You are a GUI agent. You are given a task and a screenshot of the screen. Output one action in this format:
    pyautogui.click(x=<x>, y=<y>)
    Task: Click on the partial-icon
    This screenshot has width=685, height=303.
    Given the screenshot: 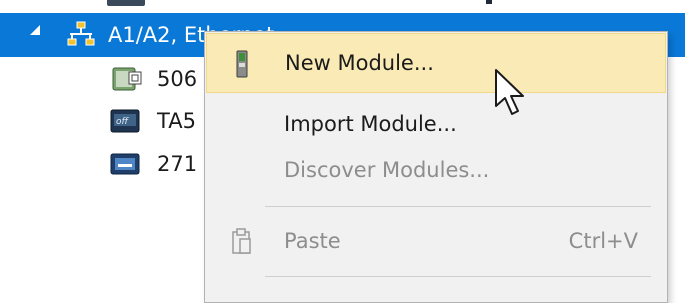 What is the action you would take?
    pyautogui.click(x=126, y=3)
    